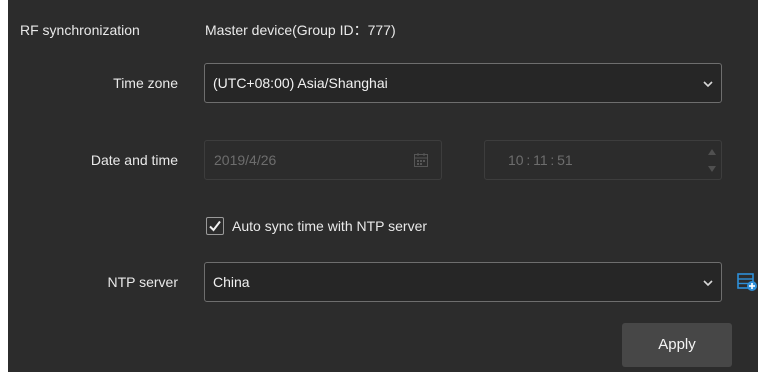  What do you see at coordinates (329, 226) in the screenshot?
I see `auto-sync-label: Auto sync time with NTP server` at bounding box center [329, 226].